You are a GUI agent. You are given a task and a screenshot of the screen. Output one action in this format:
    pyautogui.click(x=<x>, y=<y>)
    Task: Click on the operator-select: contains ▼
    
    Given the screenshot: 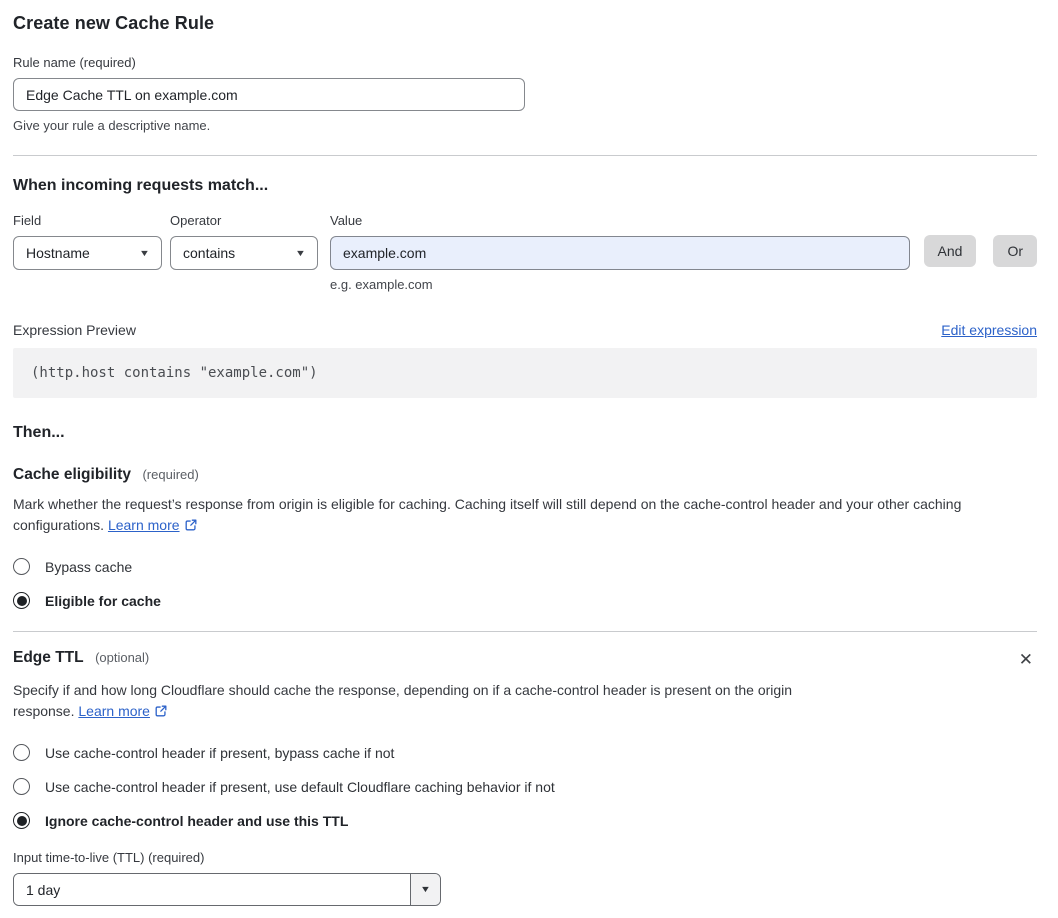 What is the action you would take?
    pyautogui.click(x=244, y=253)
    